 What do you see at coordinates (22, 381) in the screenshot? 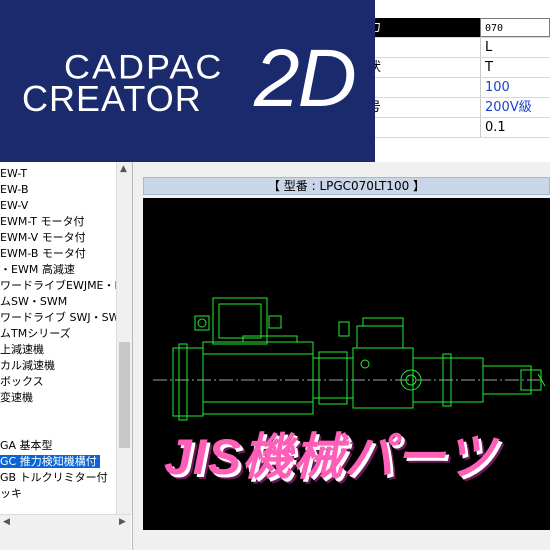
I see `tree-item-label: ボックス` at bounding box center [22, 381].